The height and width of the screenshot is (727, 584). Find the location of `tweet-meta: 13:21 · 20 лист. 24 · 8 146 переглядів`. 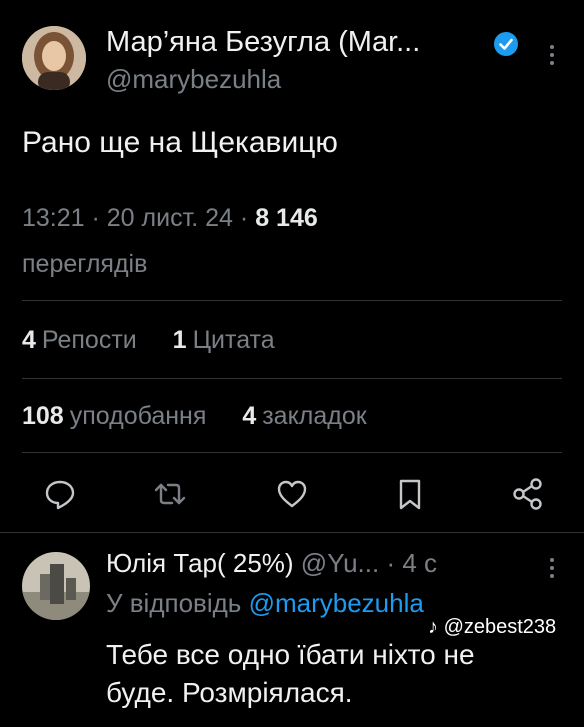

tweet-meta: 13:21 · 20 лист. 24 · 8 146 переглядів is located at coordinates (282, 241).